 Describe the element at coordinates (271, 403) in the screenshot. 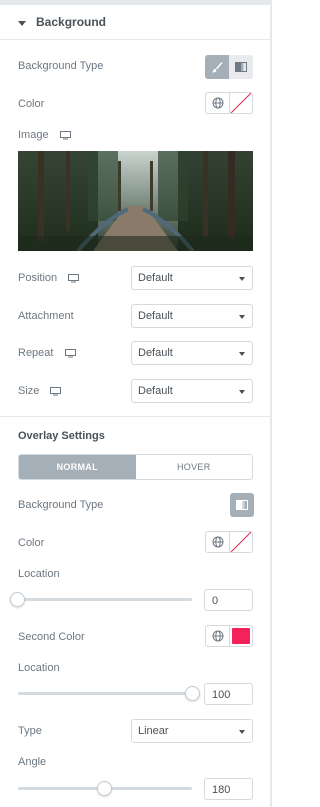

I see `panel-right-border` at that location.